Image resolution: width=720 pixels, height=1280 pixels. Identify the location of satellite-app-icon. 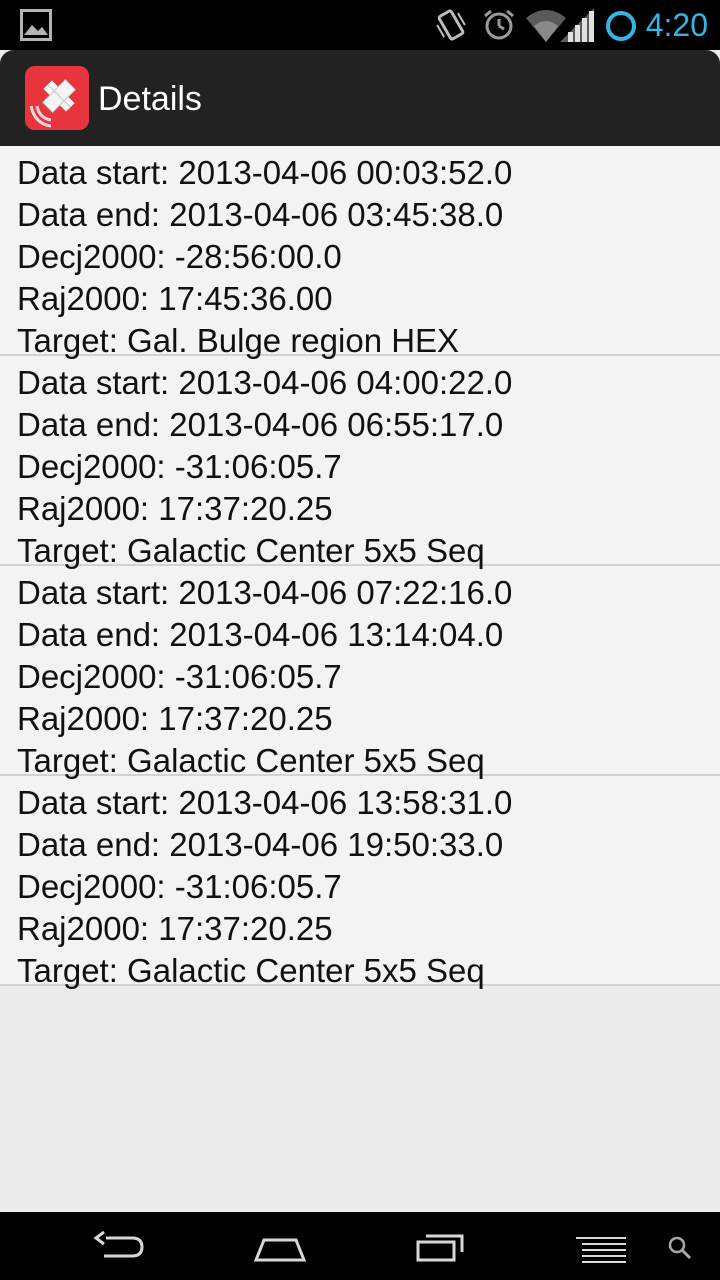
(57, 98).